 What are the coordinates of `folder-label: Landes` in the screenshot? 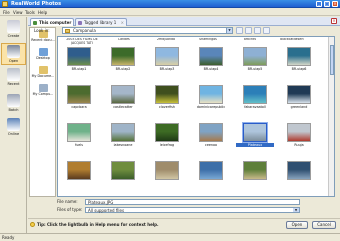 It's located at (124, 40).